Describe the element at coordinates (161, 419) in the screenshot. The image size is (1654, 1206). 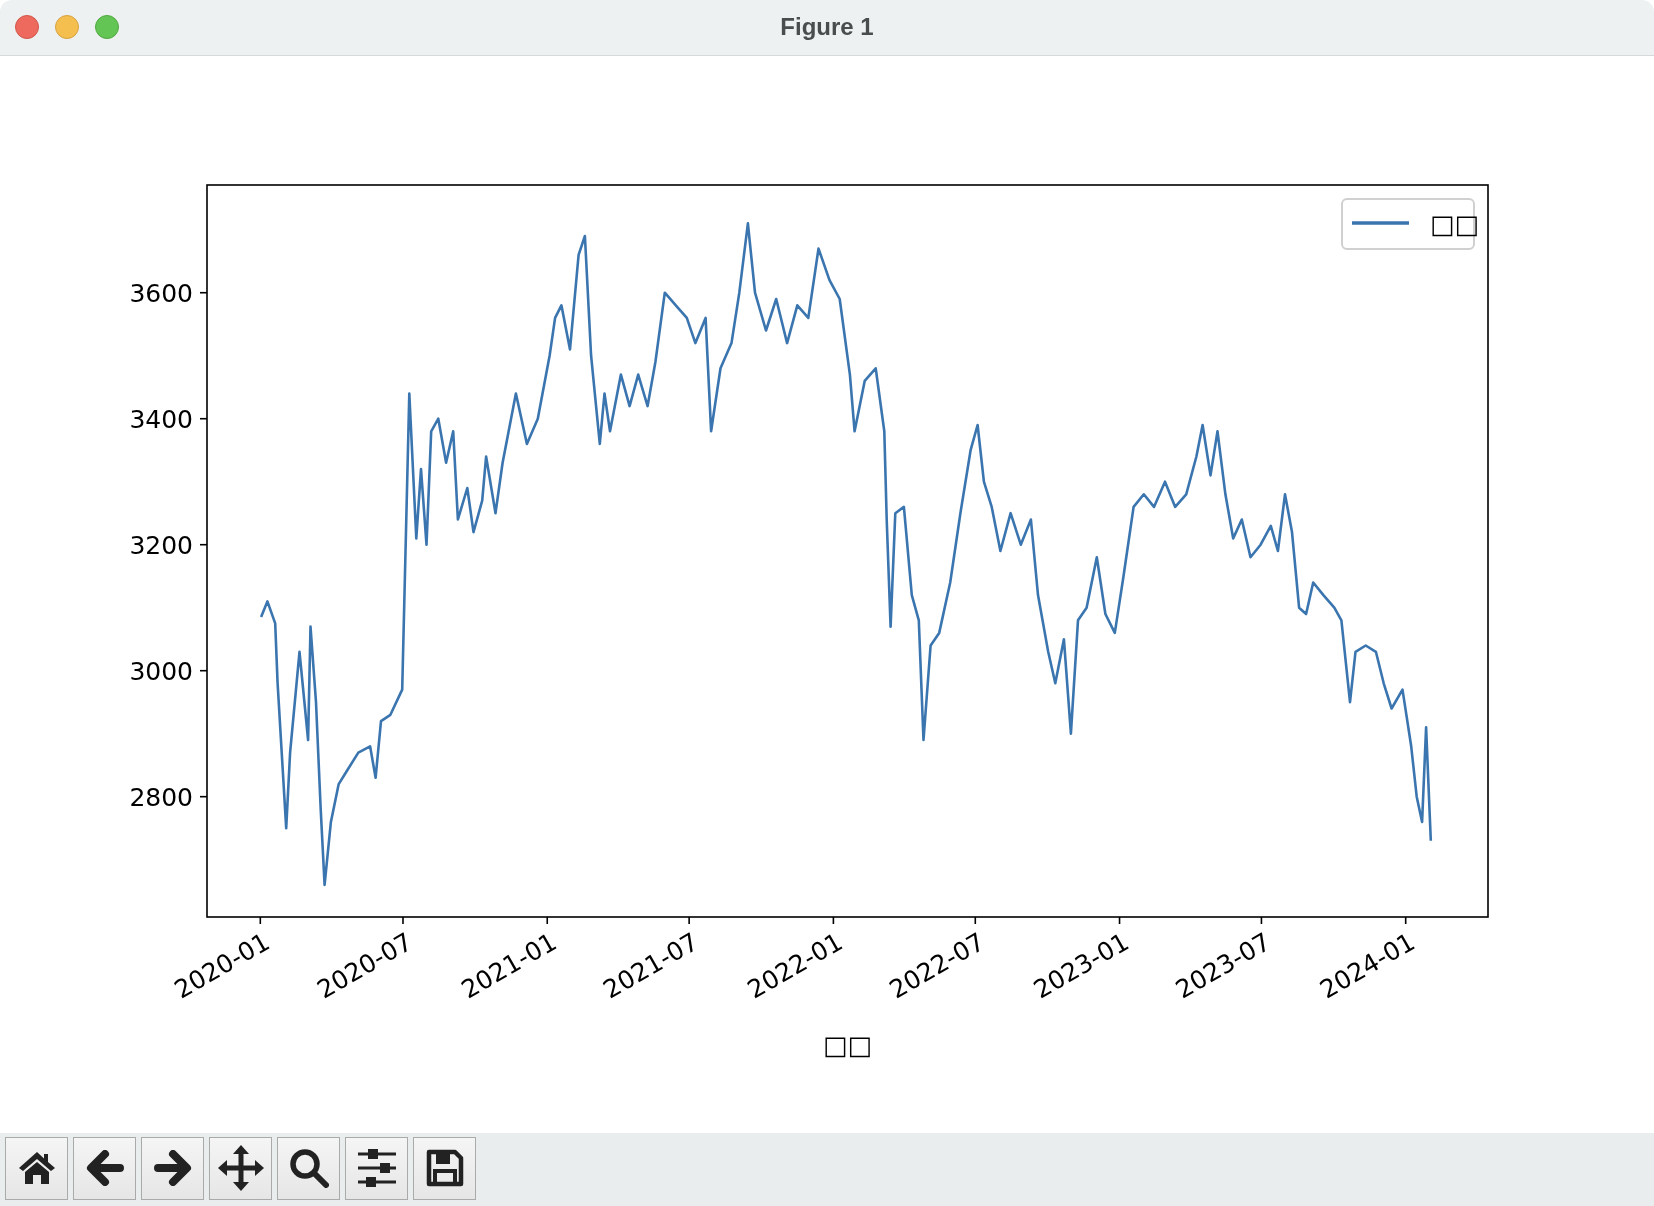
I see `y-tick-label: 3400` at that location.